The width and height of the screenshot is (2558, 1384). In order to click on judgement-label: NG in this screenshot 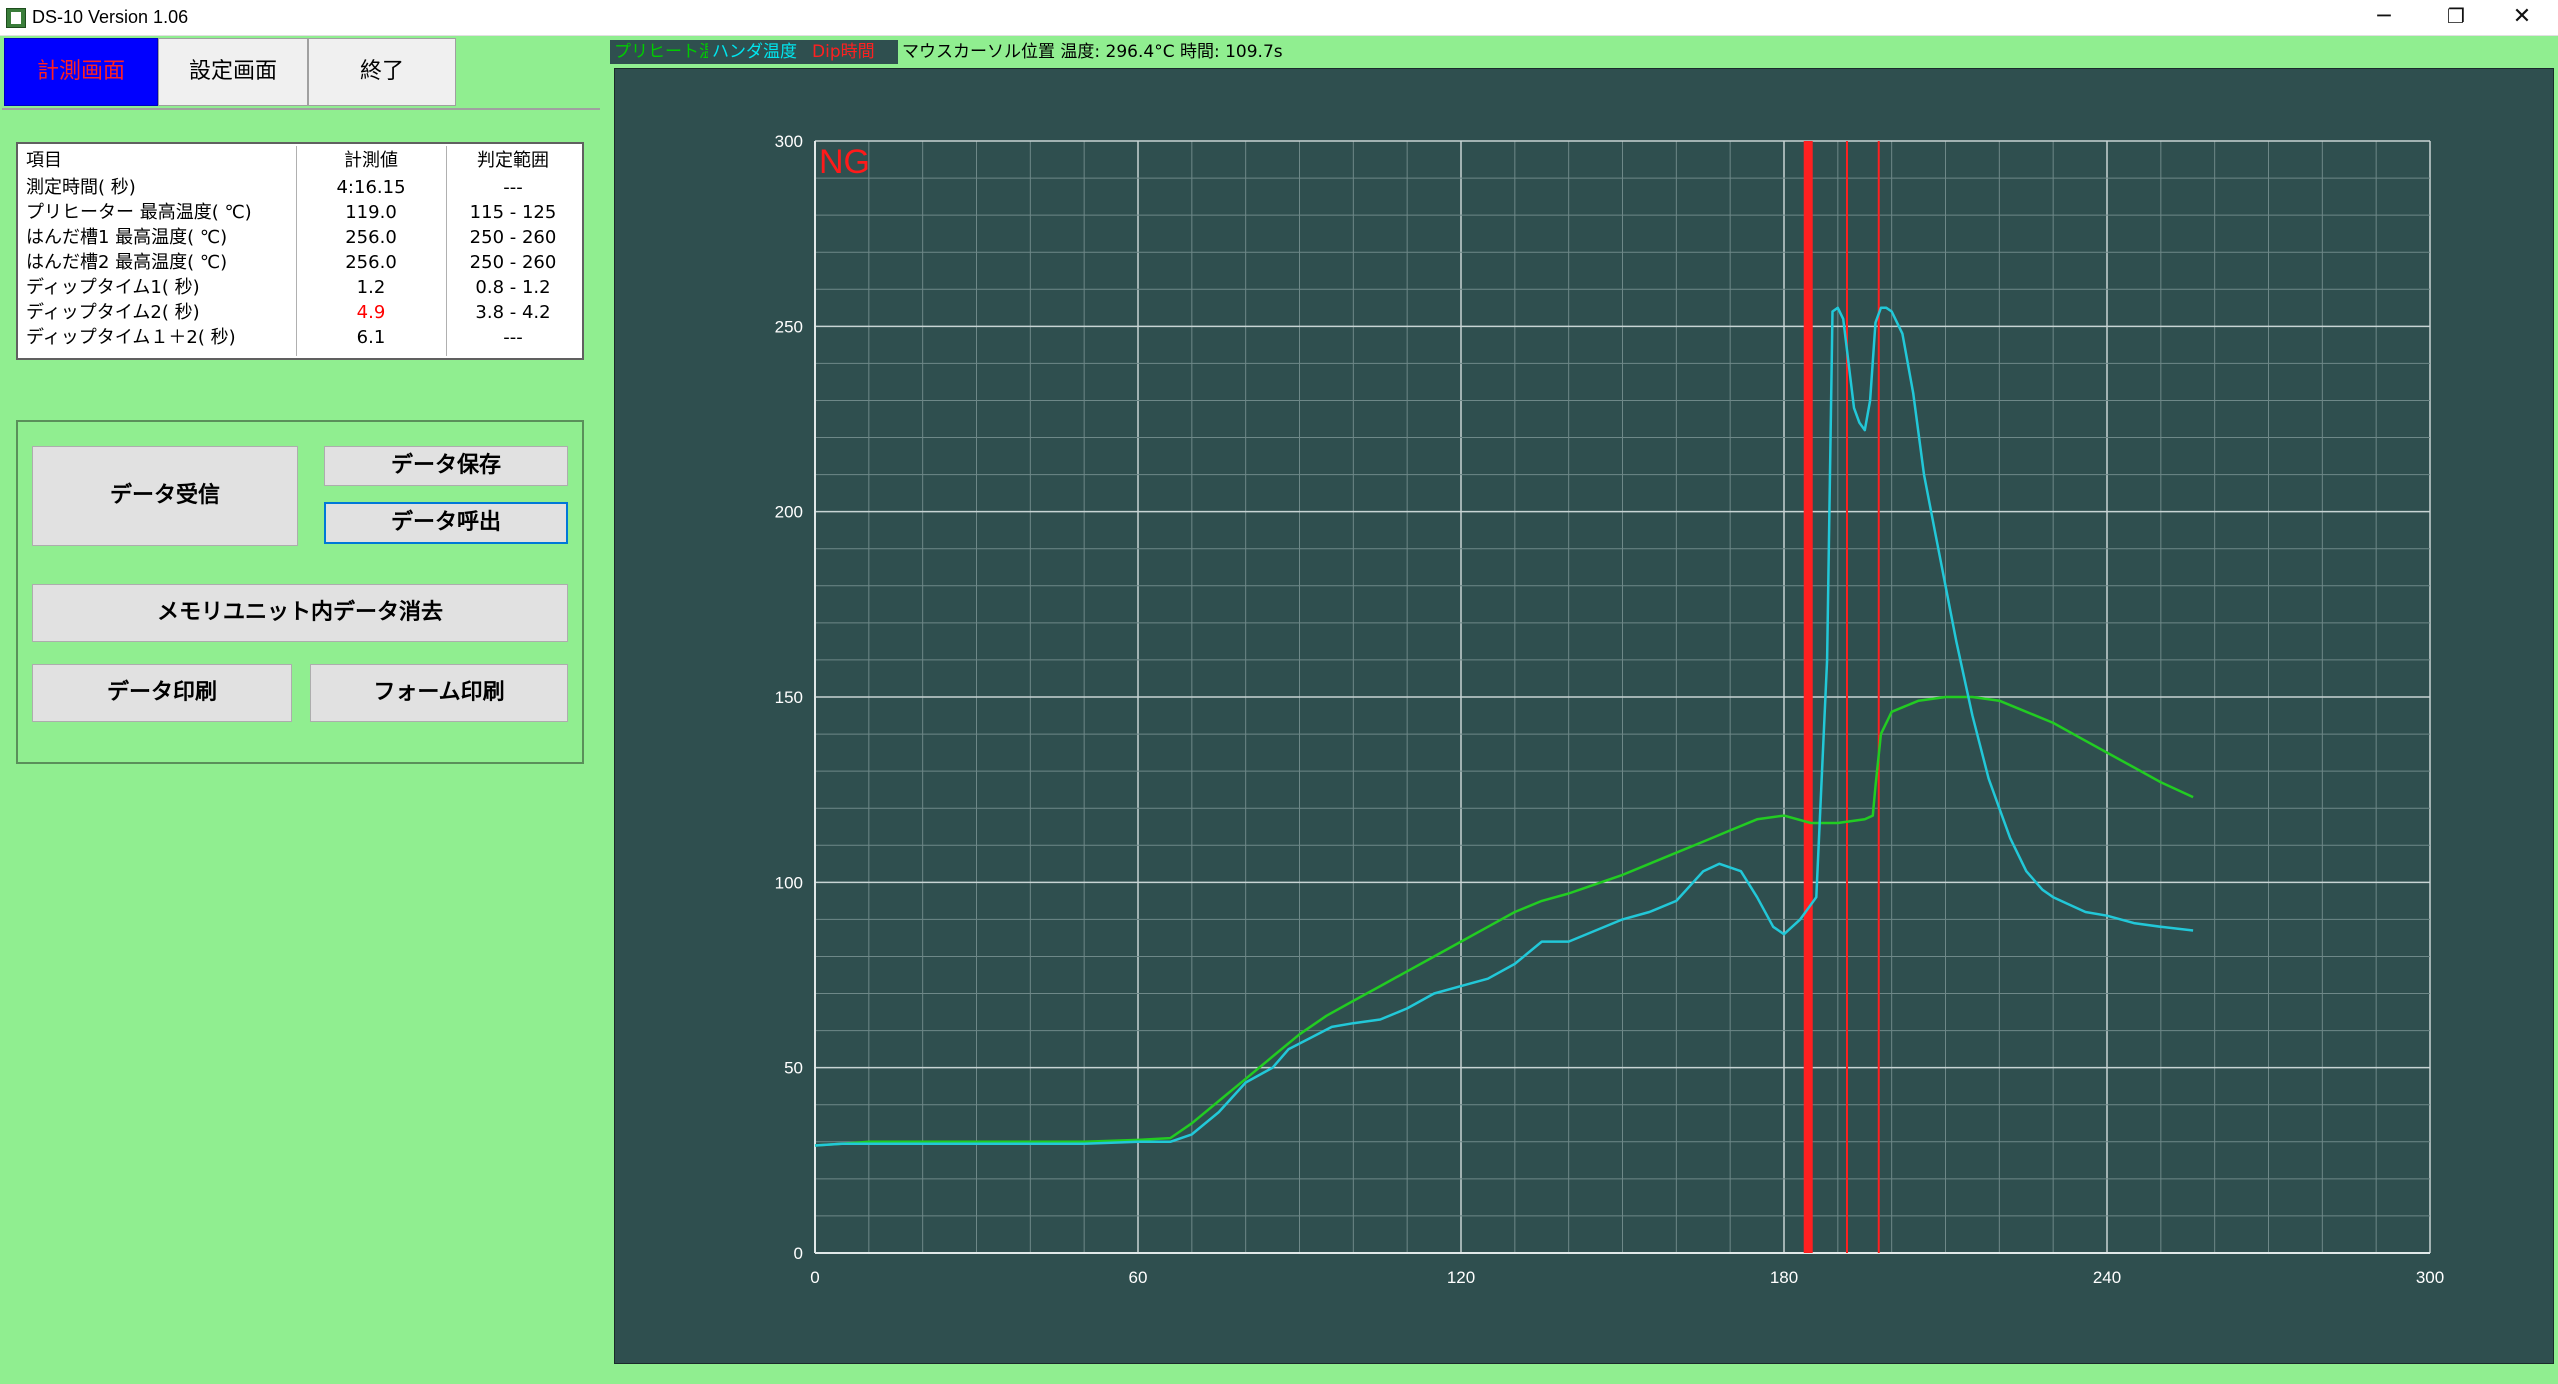, I will do `click(844, 162)`.